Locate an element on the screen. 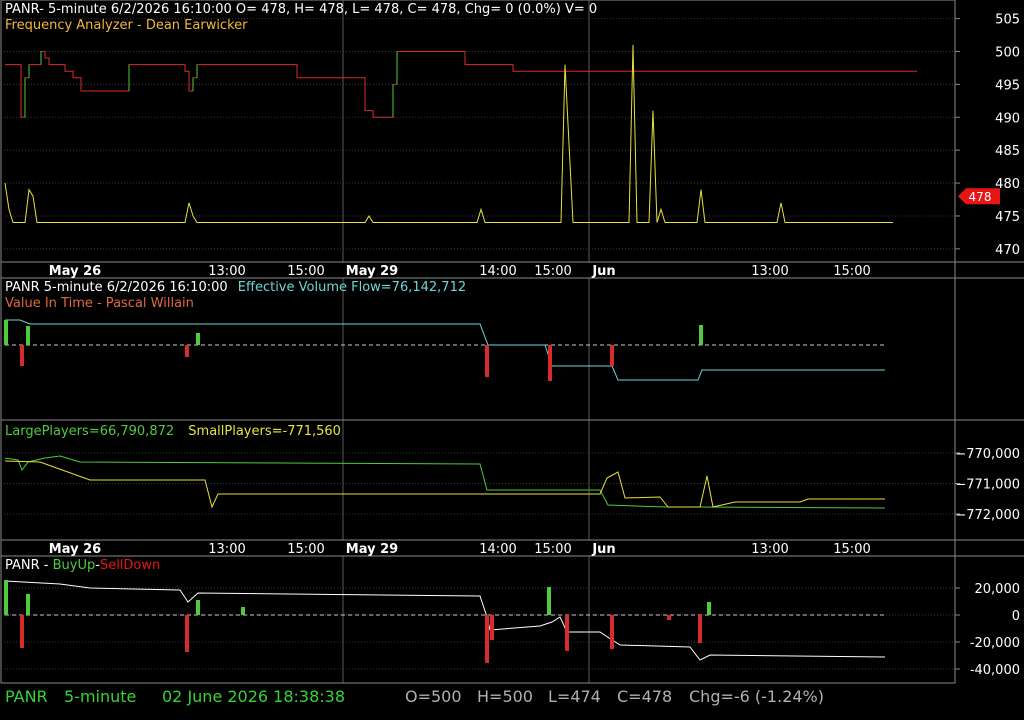  status-symbol: PANR is located at coordinates (26, 696).